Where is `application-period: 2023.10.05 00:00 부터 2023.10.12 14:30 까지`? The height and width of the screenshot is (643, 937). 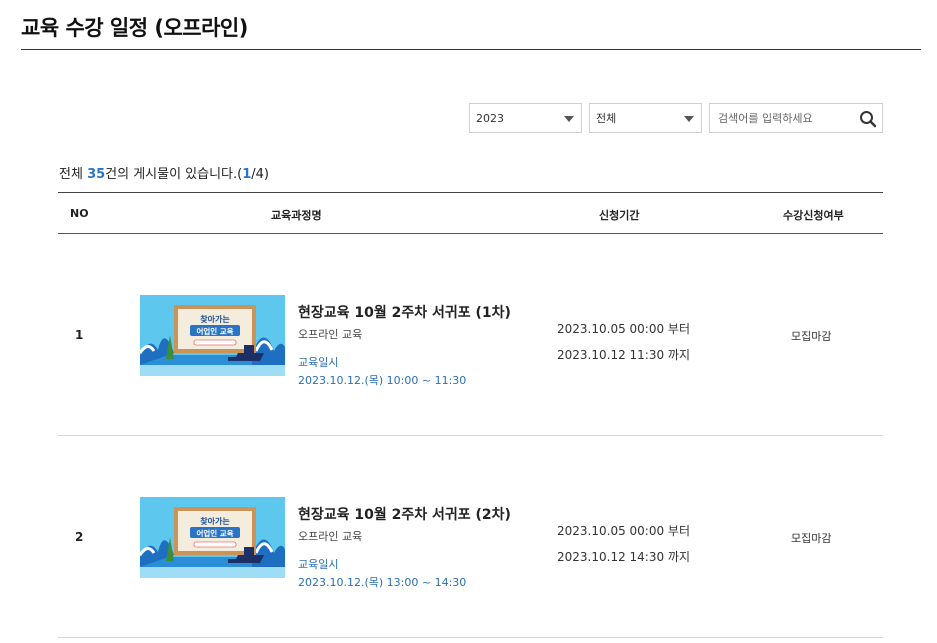 application-period: 2023.10.05 00:00 부터 2023.10.12 14:30 까지 is located at coordinates (623, 544).